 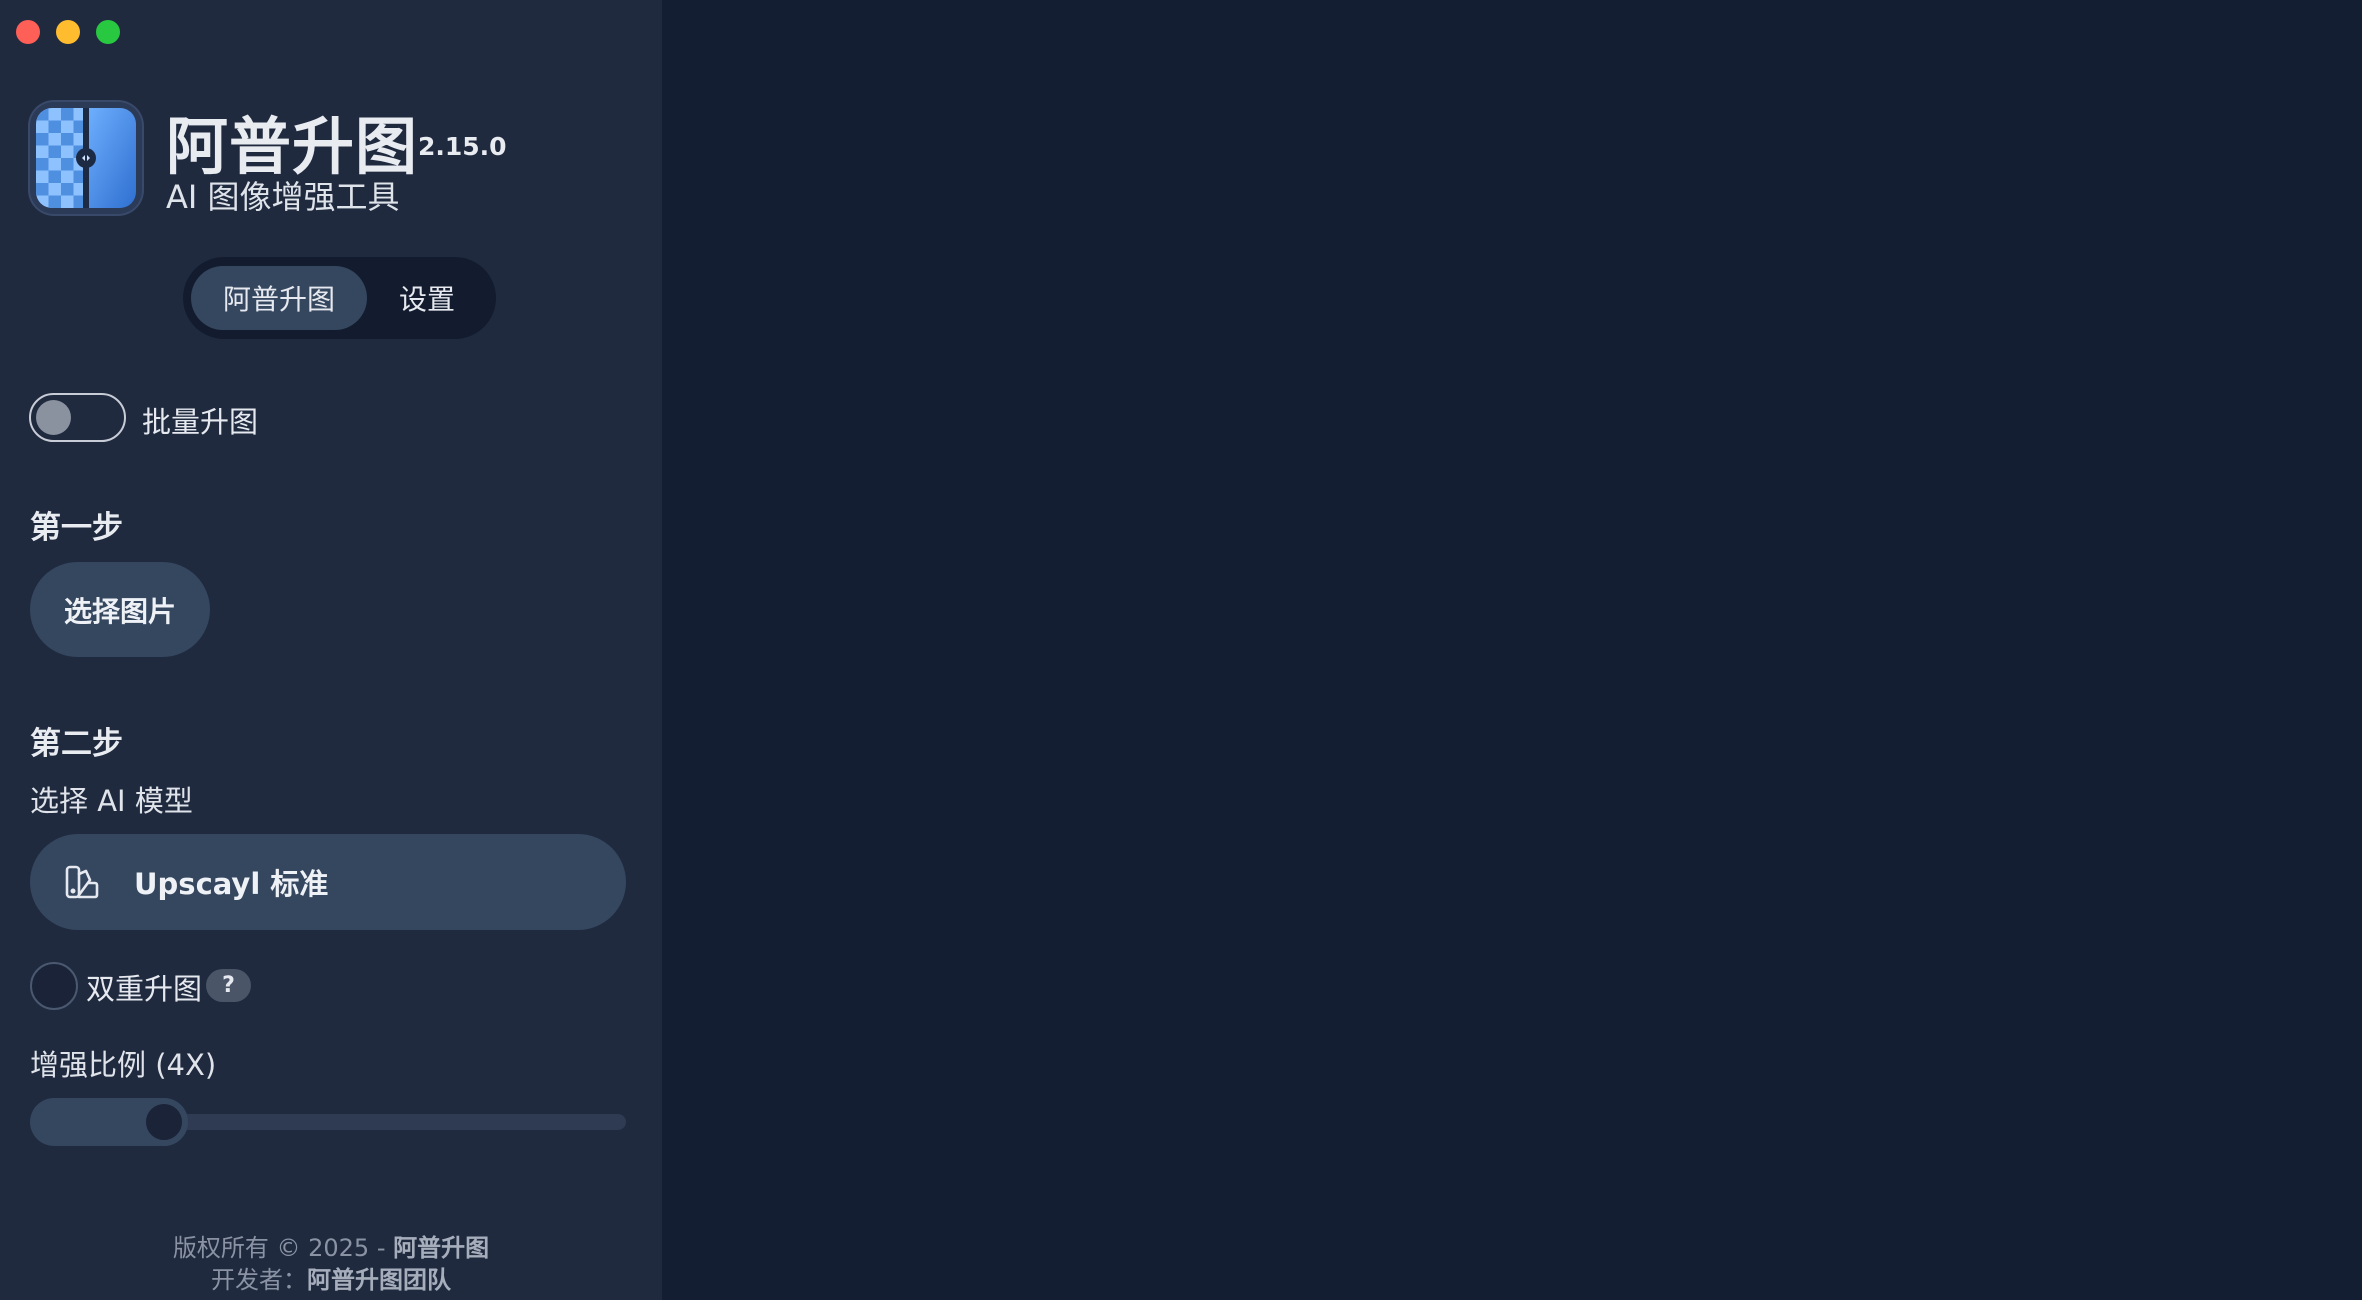 What do you see at coordinates (441, 1248) in the screenshot?
I see `copyright-owner: 阿普升图` at bounding box center [441, 1248].